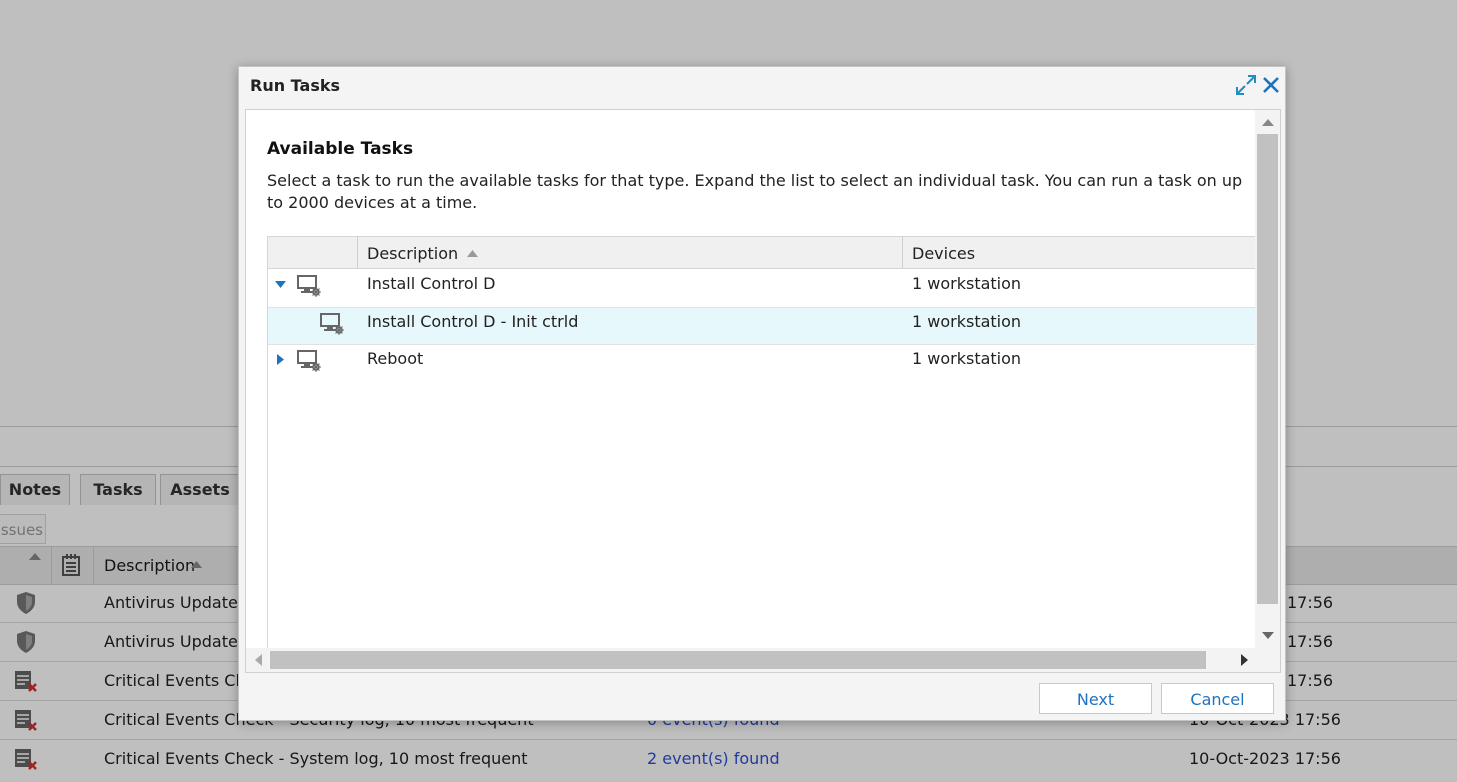 Image resolution: width=1457 pixels, height=782 pixels. I want to click on scroll-down-arrow-icon, so click(1268, 635).